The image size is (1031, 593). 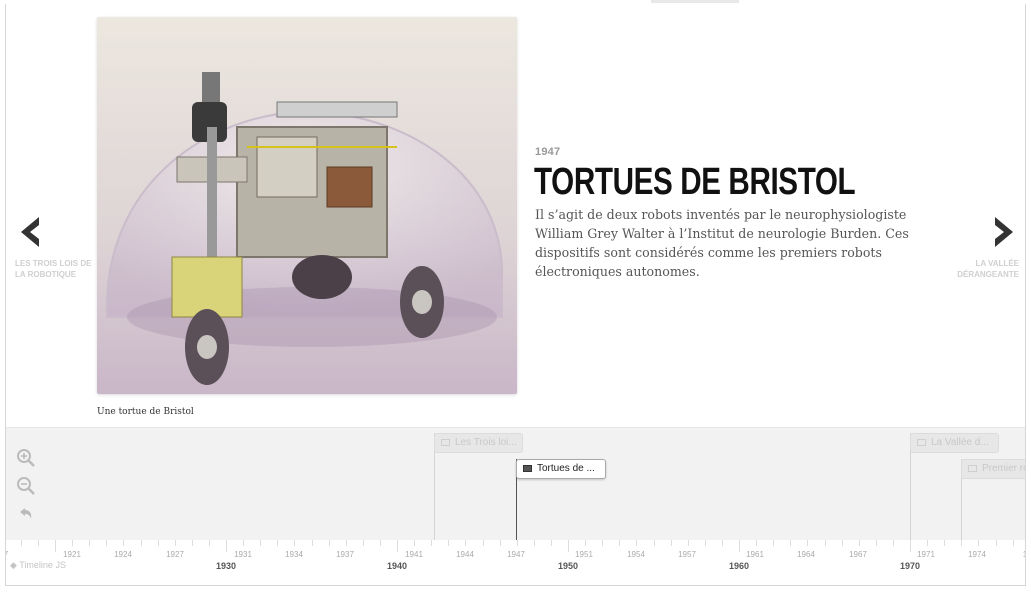 I want to click on marker-flag-premier: Premier ro, so click(x=993, y=469).